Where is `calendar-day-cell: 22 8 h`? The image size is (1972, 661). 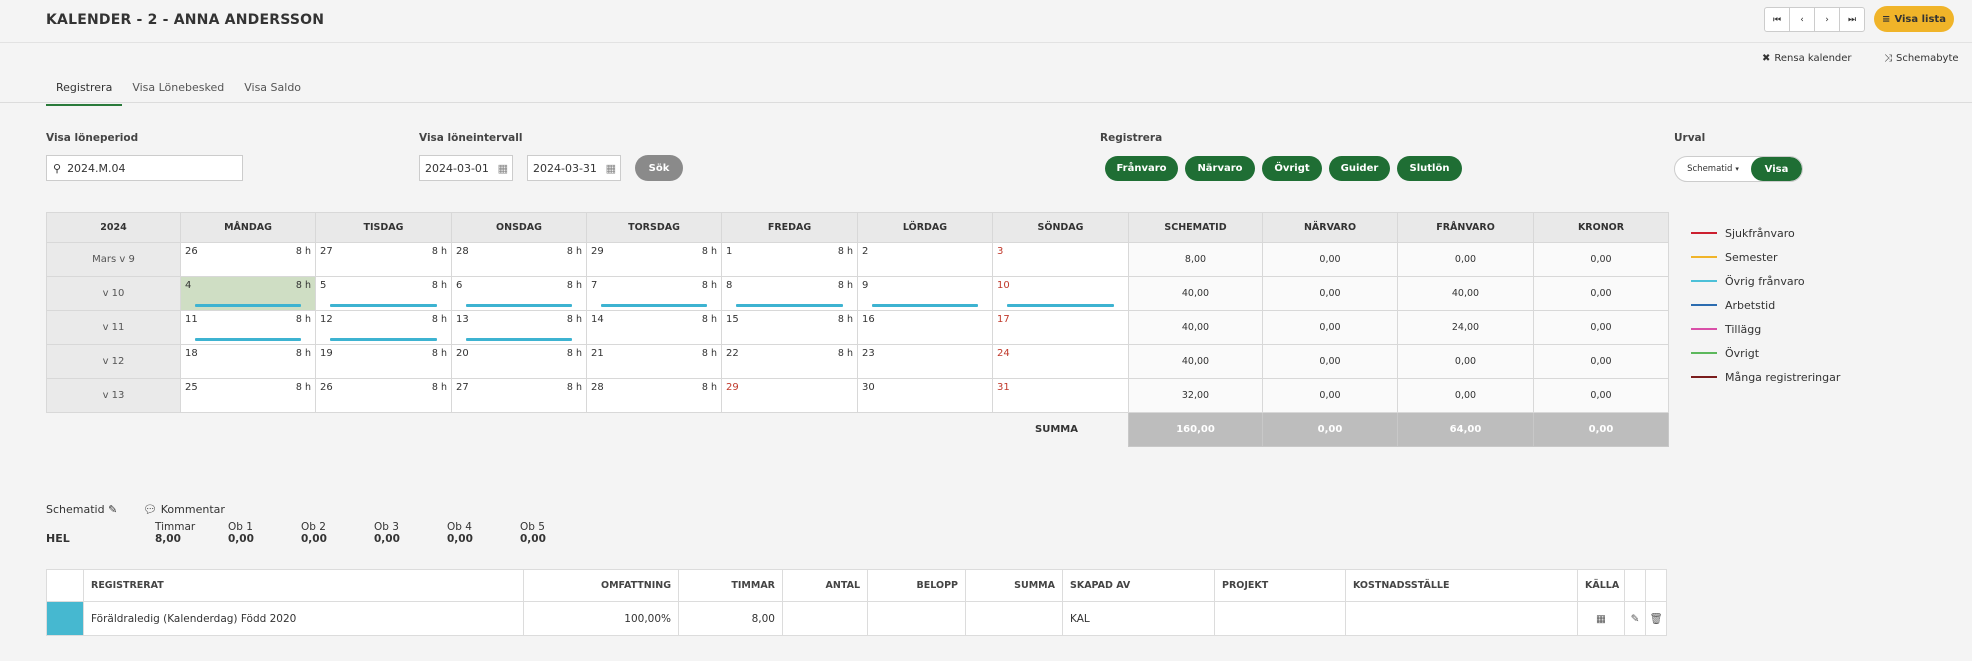
calendar-day-cell: 22 8 h is located at coordinates (789, 361).